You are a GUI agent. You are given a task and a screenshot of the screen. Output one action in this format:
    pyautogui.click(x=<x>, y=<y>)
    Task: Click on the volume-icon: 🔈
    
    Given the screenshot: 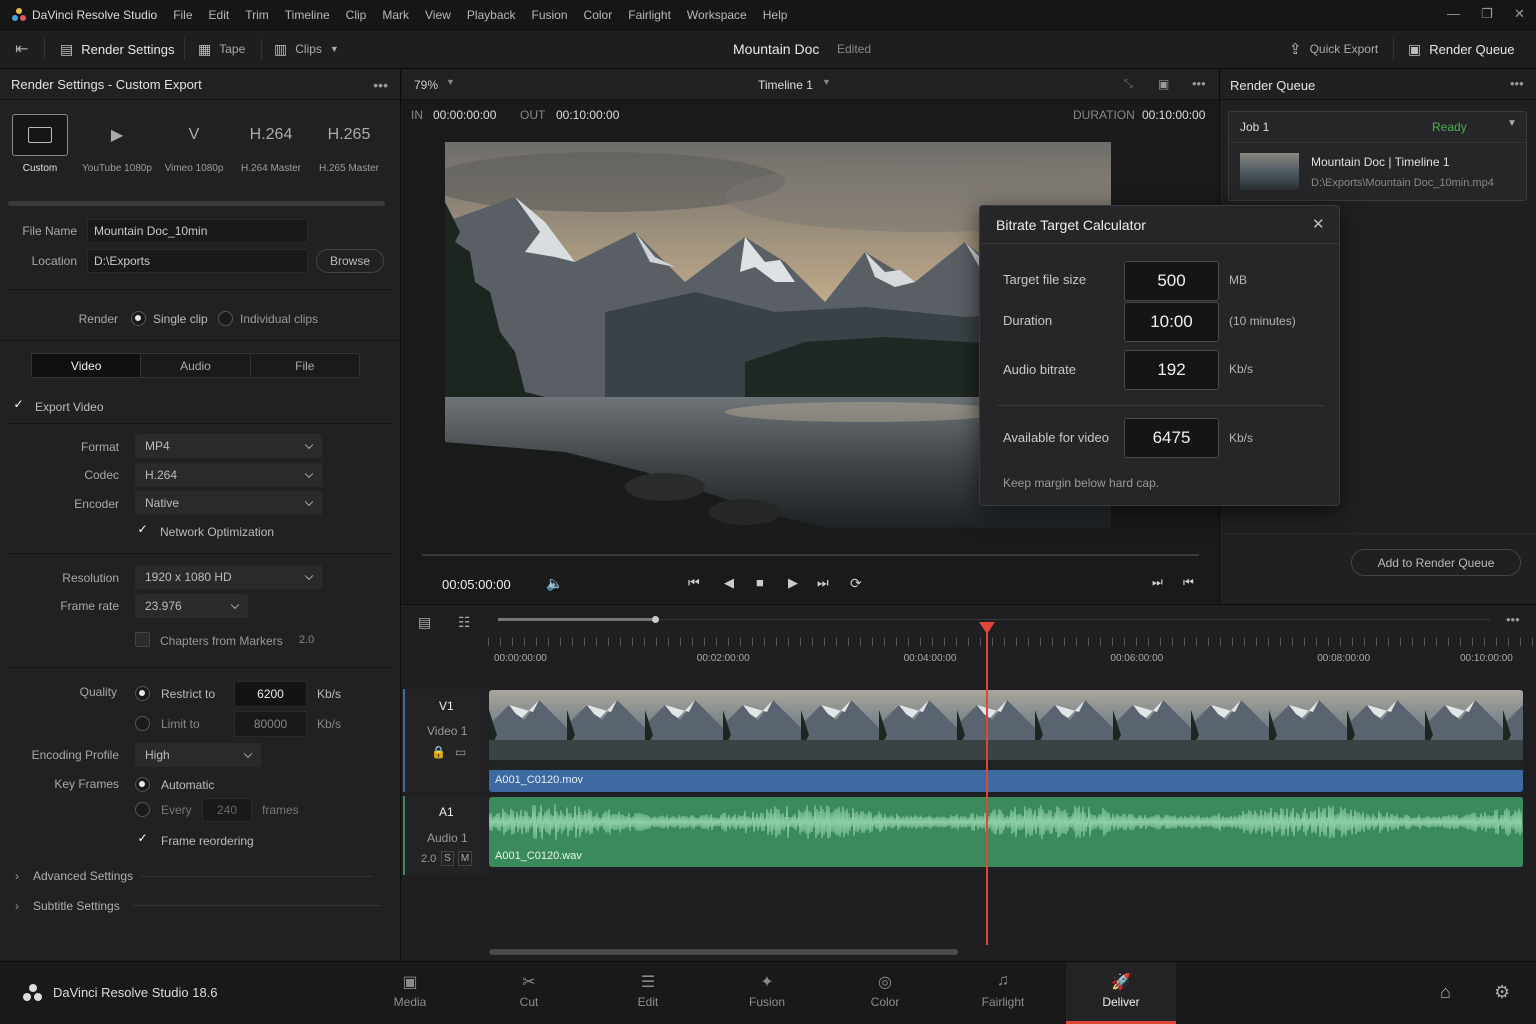 What is the action you would take?
    pyautogui.click(x=554, y=583)
    